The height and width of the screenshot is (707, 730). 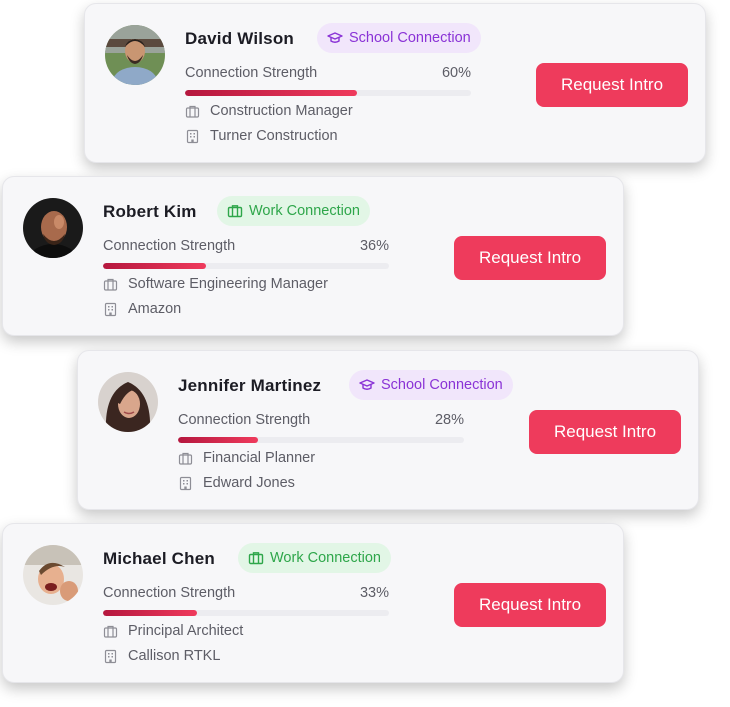 I want to click on company: Amazon, so click(x=142, y=309).